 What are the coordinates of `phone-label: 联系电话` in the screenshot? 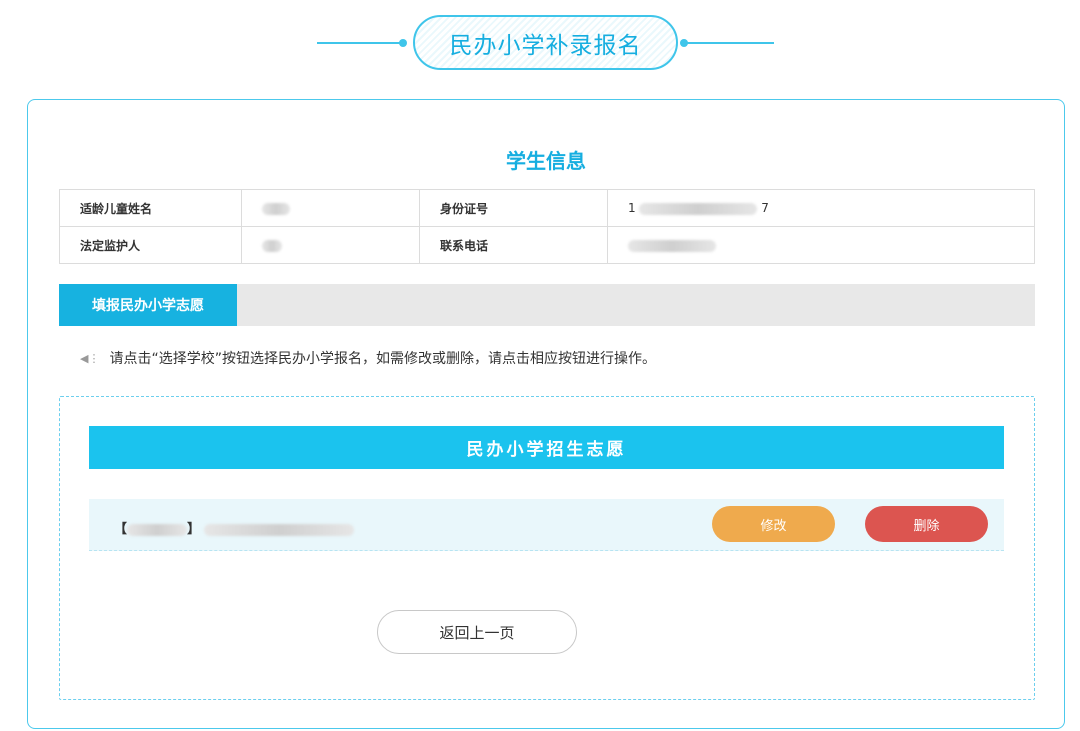 It's located at (513, 245).